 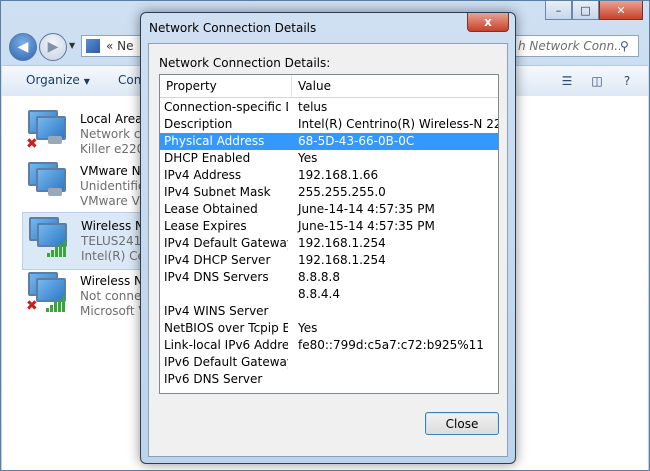 I want to click on value-cell: 68-5D-43-66-0B-0C, so click(x=356, y=141).